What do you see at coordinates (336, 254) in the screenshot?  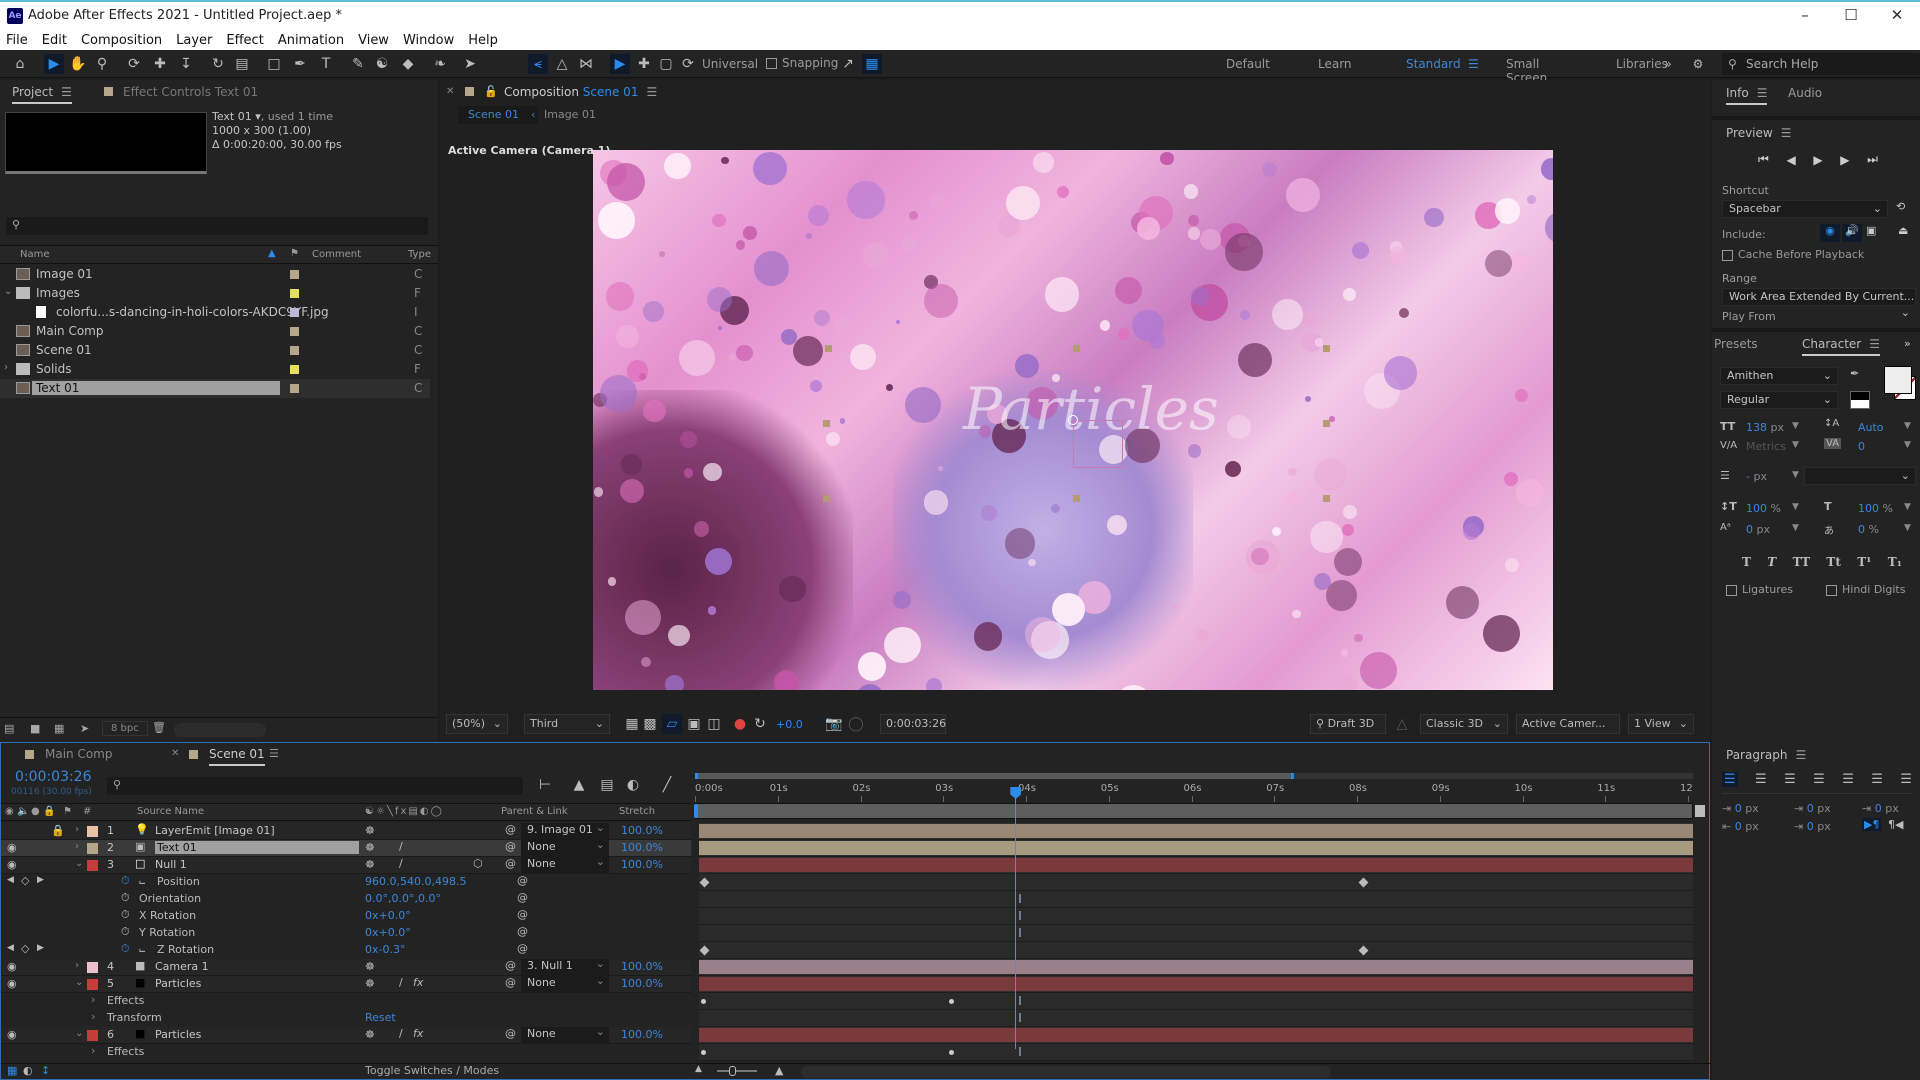 I see `column-comment: Comment` at bounding box center [336, 254].